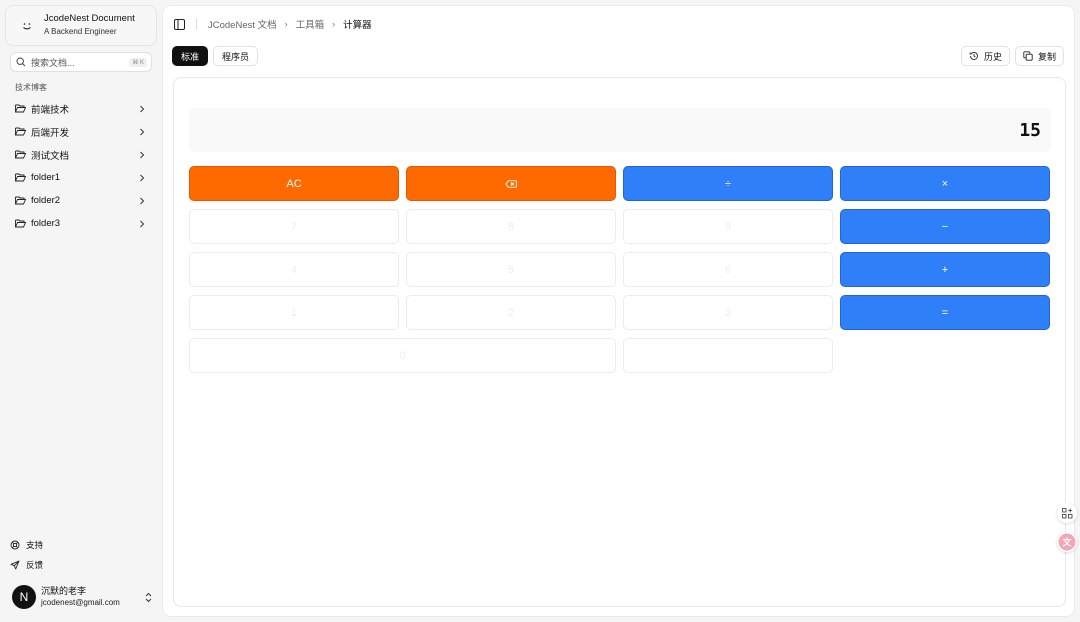  What do you see at coordinates (46, 200) in the screenshot?
I see `sidebar-item-label: folder2` at bounding box center [46, 200].